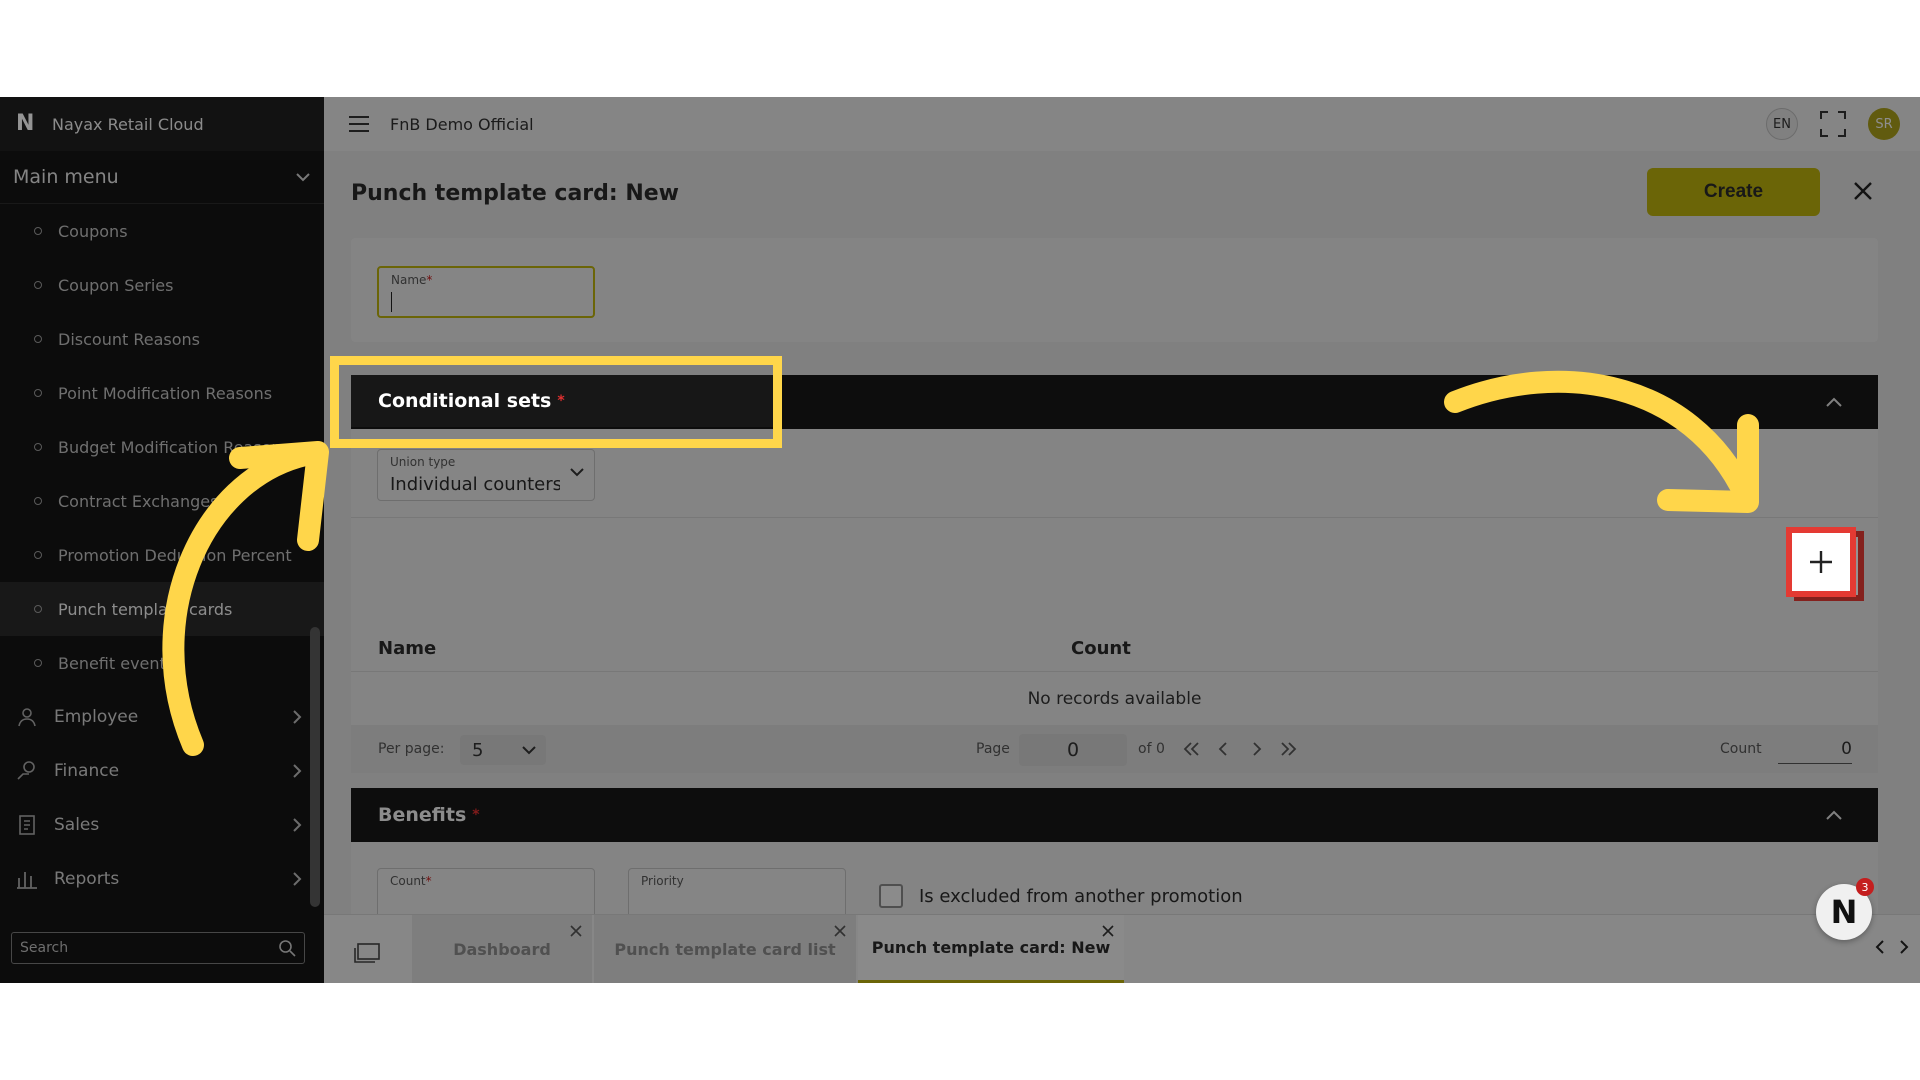 Image resolution: width=1920 pixels, height=1080 pixels. I want to click on tab-punch-template-card-list: Punch template card list, so click(725, 949).